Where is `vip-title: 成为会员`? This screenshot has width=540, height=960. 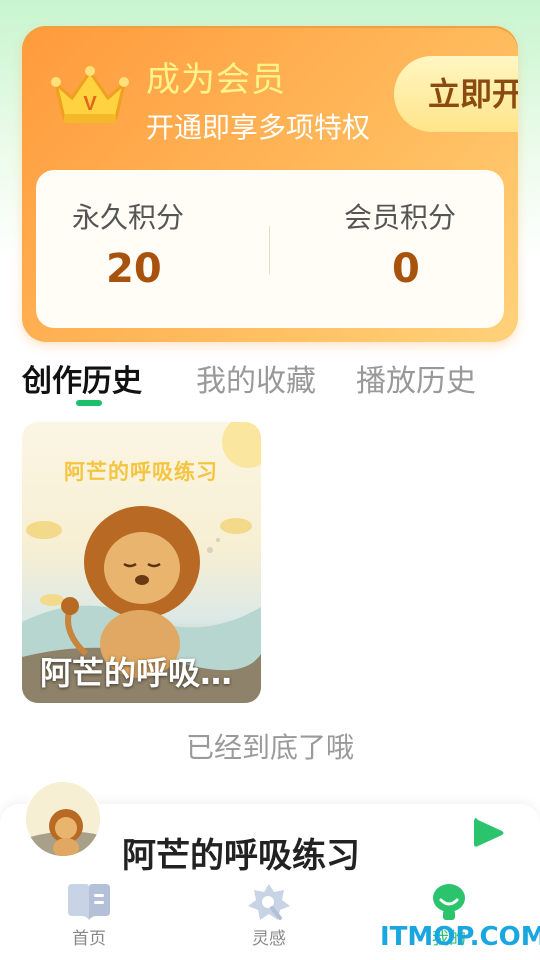 vip-title: 成为会员 is located at coordinates (216, 80).